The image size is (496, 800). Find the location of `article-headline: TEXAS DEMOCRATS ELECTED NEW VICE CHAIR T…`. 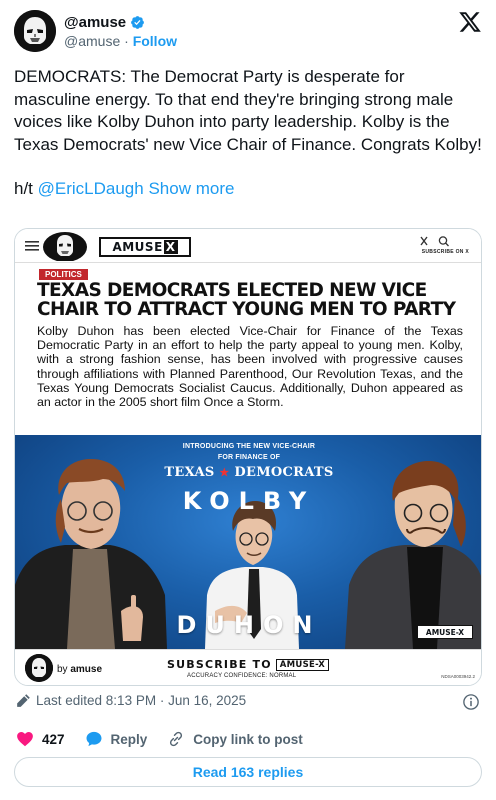

article-headline: TEXAS DEMOCRATS ELECTED NEW VICE CHAIR T… is located at coordinates (246, 300).